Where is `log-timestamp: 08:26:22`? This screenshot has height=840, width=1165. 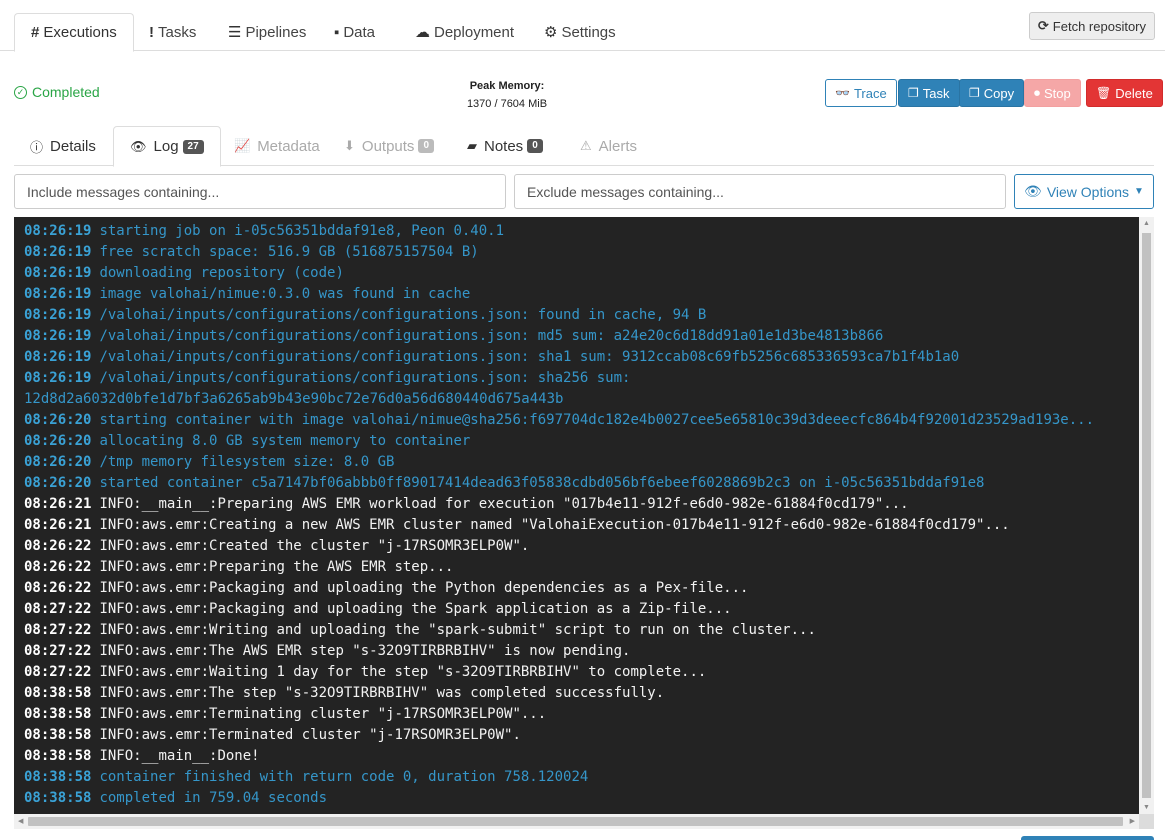
log-timestamp: 08:26:22 is located at coordinates (58, 546).